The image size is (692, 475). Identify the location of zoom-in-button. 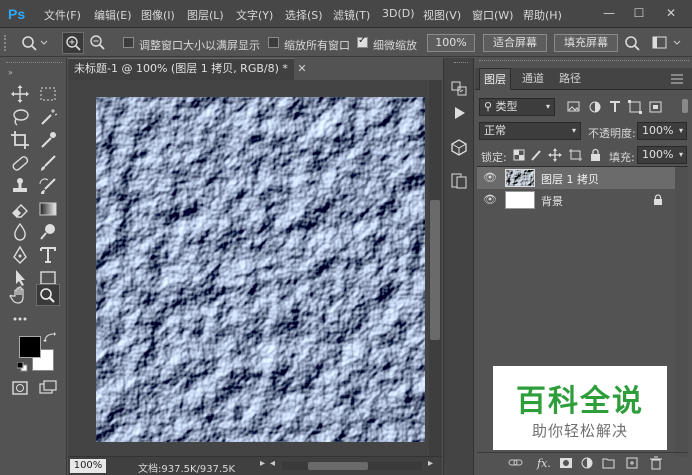
(73, 43).